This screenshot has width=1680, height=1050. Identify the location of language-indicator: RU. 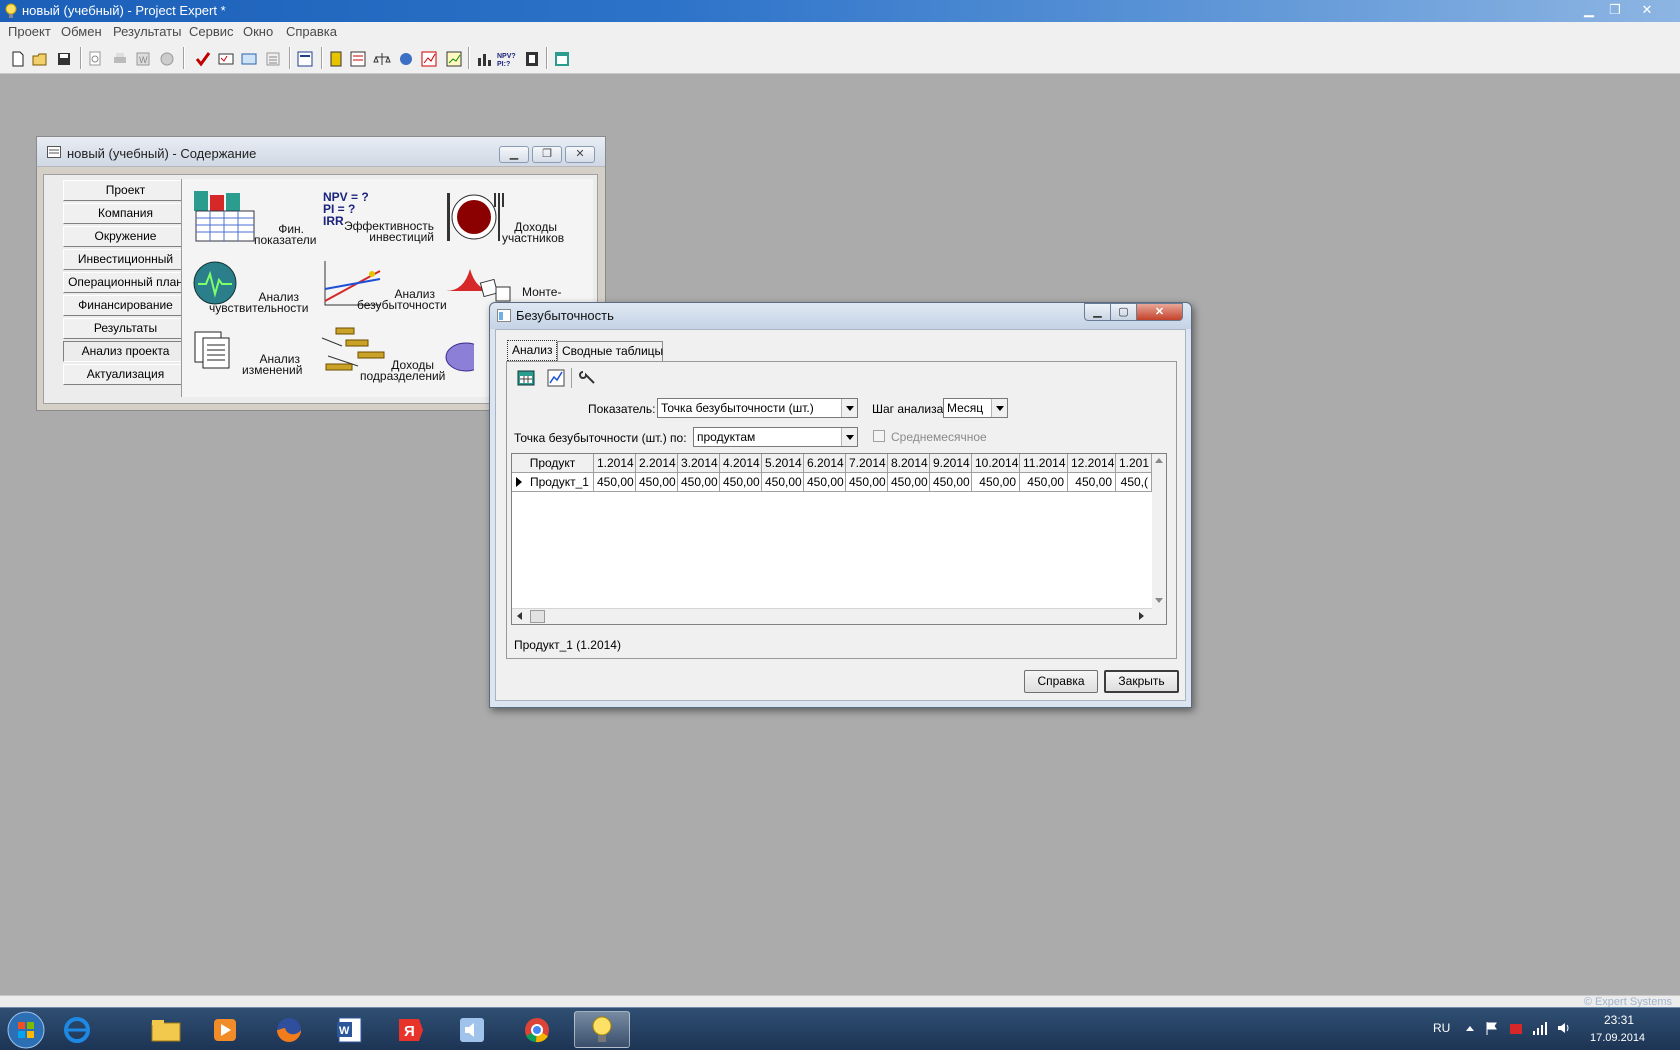
(1441, 1028).